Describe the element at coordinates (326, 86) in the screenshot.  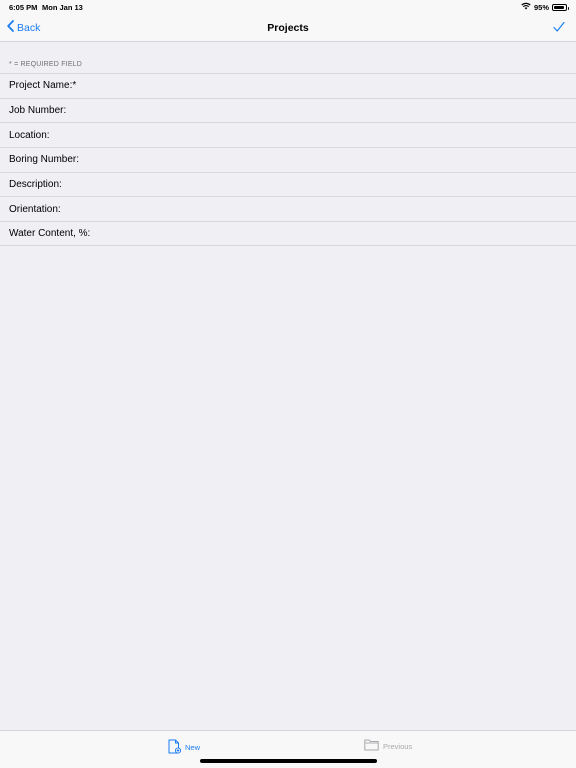
I see `project-name-input` at that location.